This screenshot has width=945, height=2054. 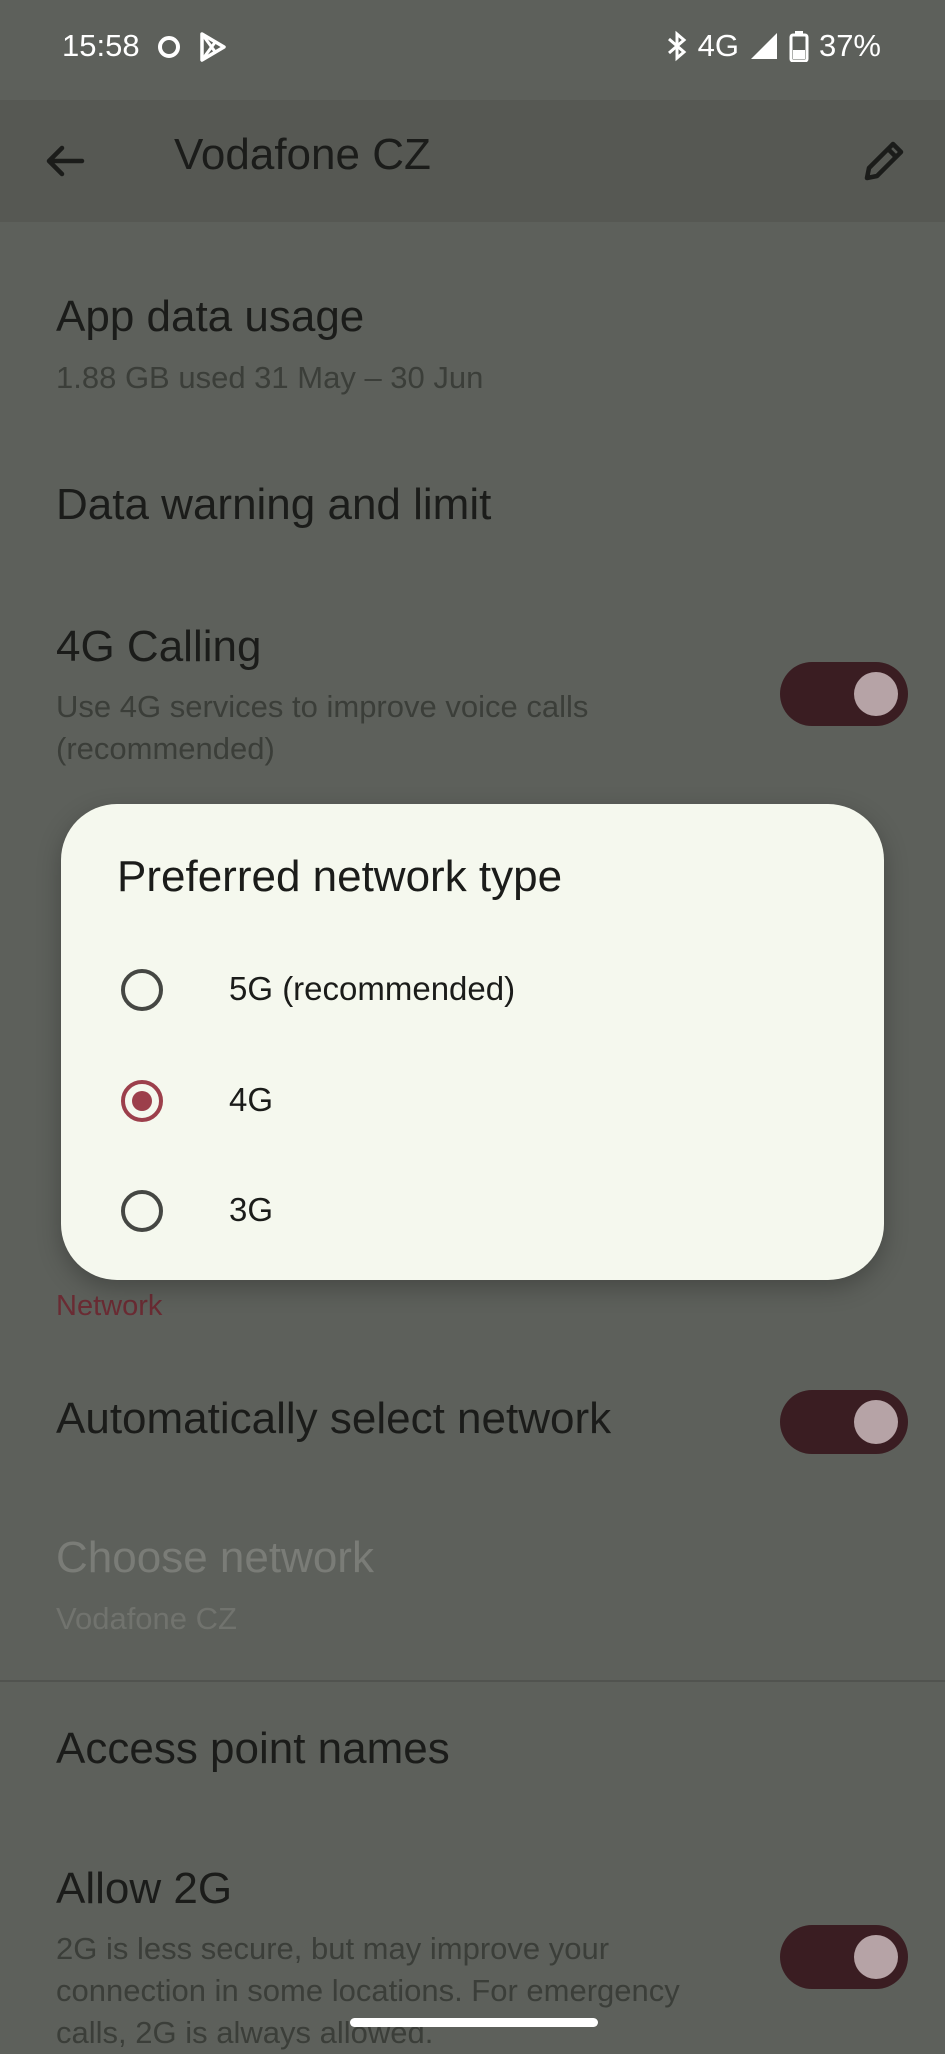 What do you see at coordinates (844, 1422) in the screenshot?
I see `auto-select-toggle` at bounding box center [844, 1422].